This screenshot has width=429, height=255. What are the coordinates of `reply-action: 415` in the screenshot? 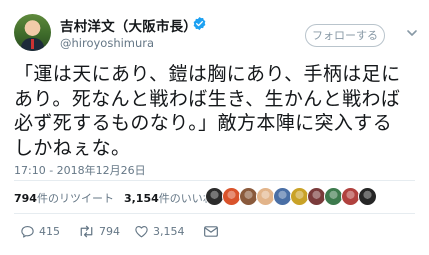 It's located at (40, 233).